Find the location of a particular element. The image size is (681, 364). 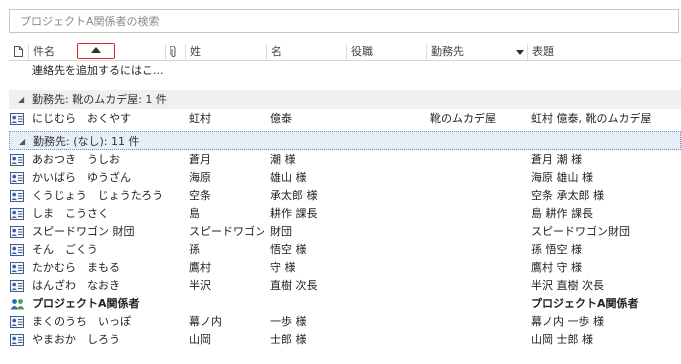

contact-name: くうじょう じょうたろう is located at coordinates (98, 195).